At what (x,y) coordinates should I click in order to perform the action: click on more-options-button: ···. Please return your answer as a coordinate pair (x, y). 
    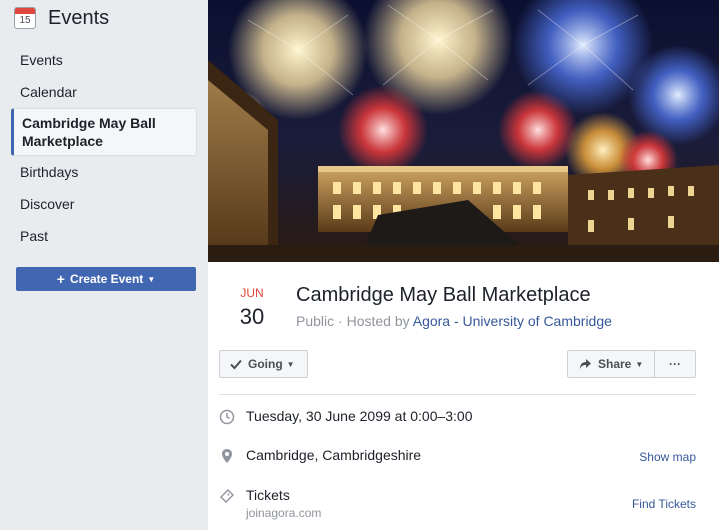
    Looking at the image, I should click on (675, 364).